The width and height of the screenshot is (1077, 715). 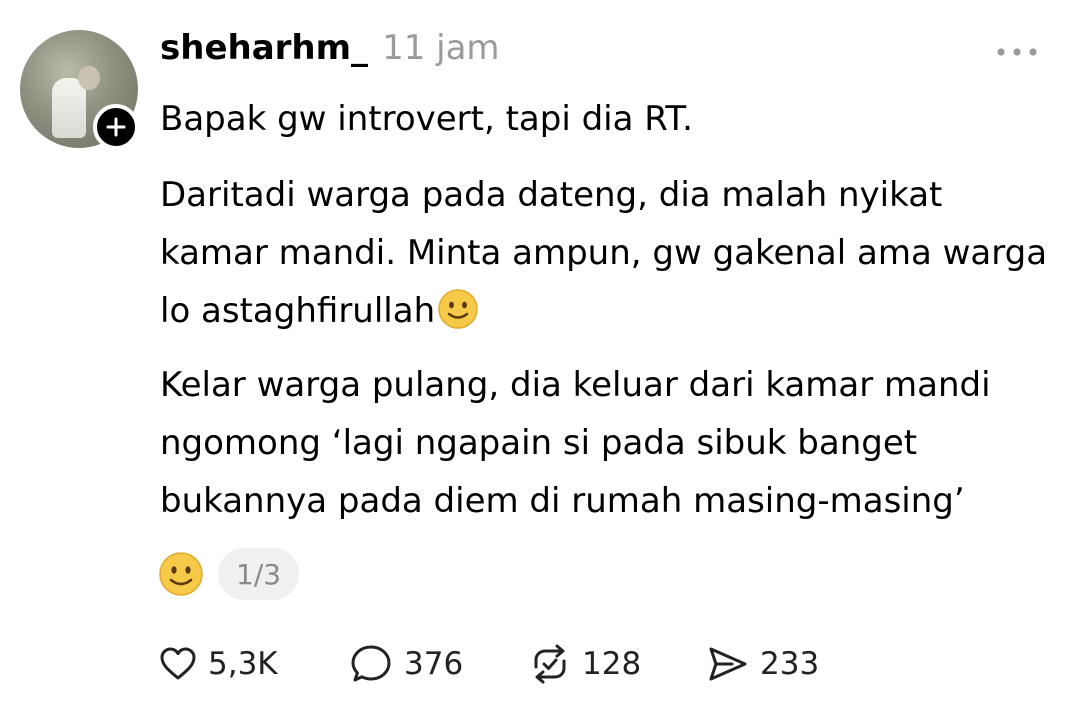 What do you see at coordinates (426, 119) in the screenshot?
I see `post-paragraph-1: Bapak gw introvert, tapi dia RT.` at bounding box center [426, 119].